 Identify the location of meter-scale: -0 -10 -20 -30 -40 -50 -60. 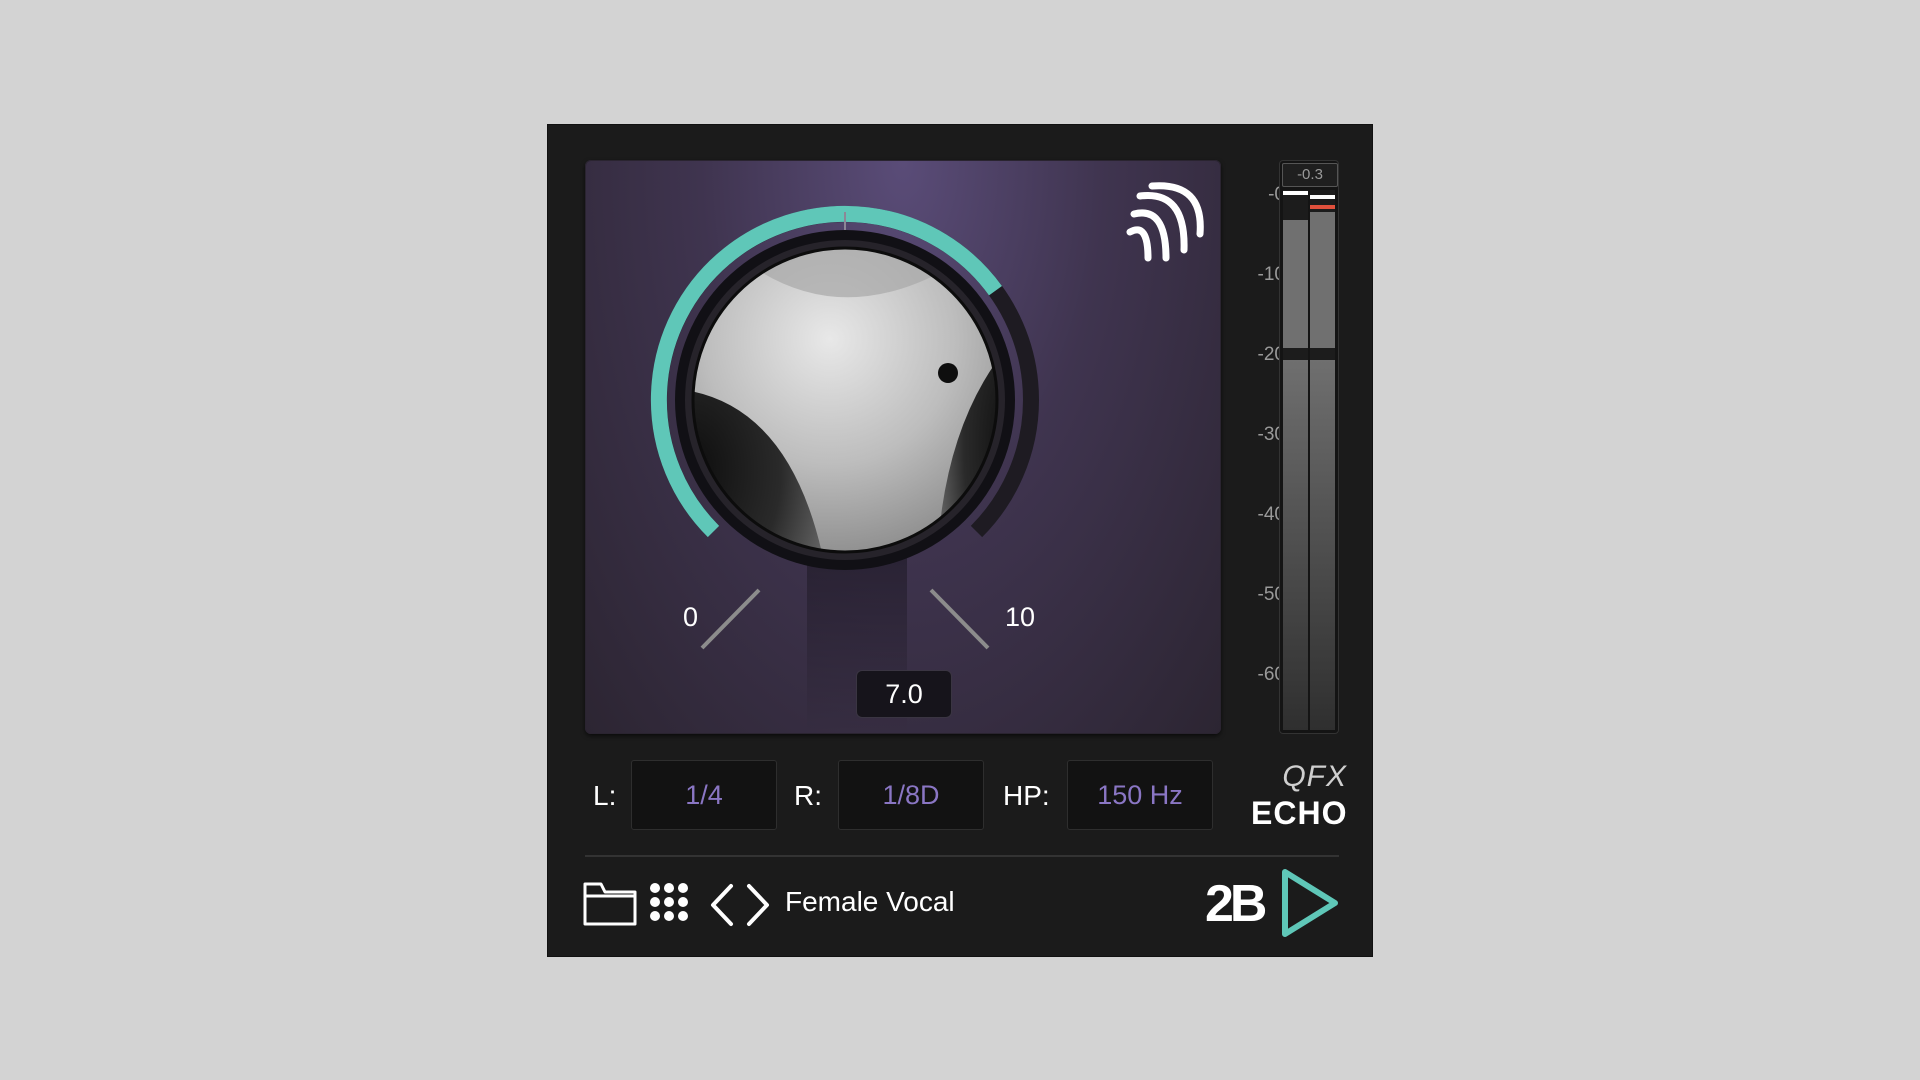
(1261, 444).